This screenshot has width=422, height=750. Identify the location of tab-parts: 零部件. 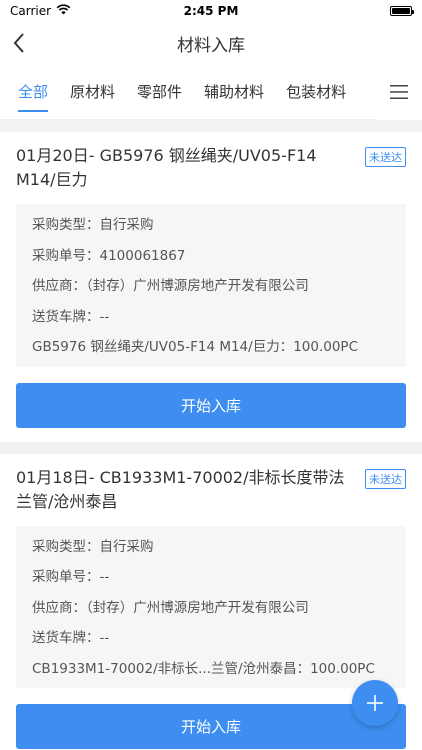
(159, 92).